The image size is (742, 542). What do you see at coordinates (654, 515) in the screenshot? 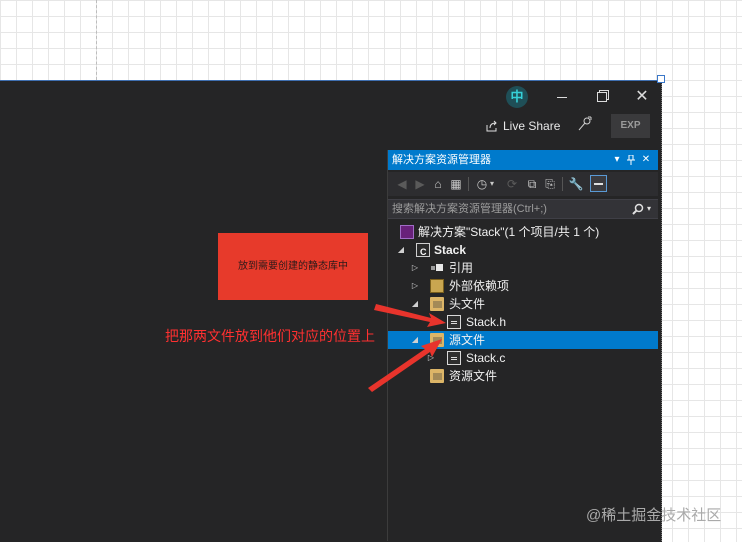
I see `watermark: @稀土掘金技术社区` at bounding box center [654, 515].